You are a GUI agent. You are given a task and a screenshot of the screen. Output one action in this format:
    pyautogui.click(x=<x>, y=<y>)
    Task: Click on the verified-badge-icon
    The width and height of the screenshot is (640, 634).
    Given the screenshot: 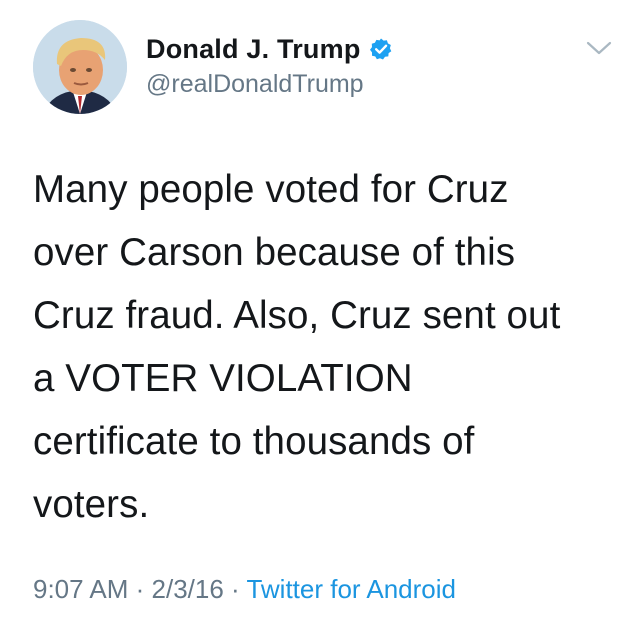 What is the action you would take?
    pyautogui.click(x=381, y=49)
    